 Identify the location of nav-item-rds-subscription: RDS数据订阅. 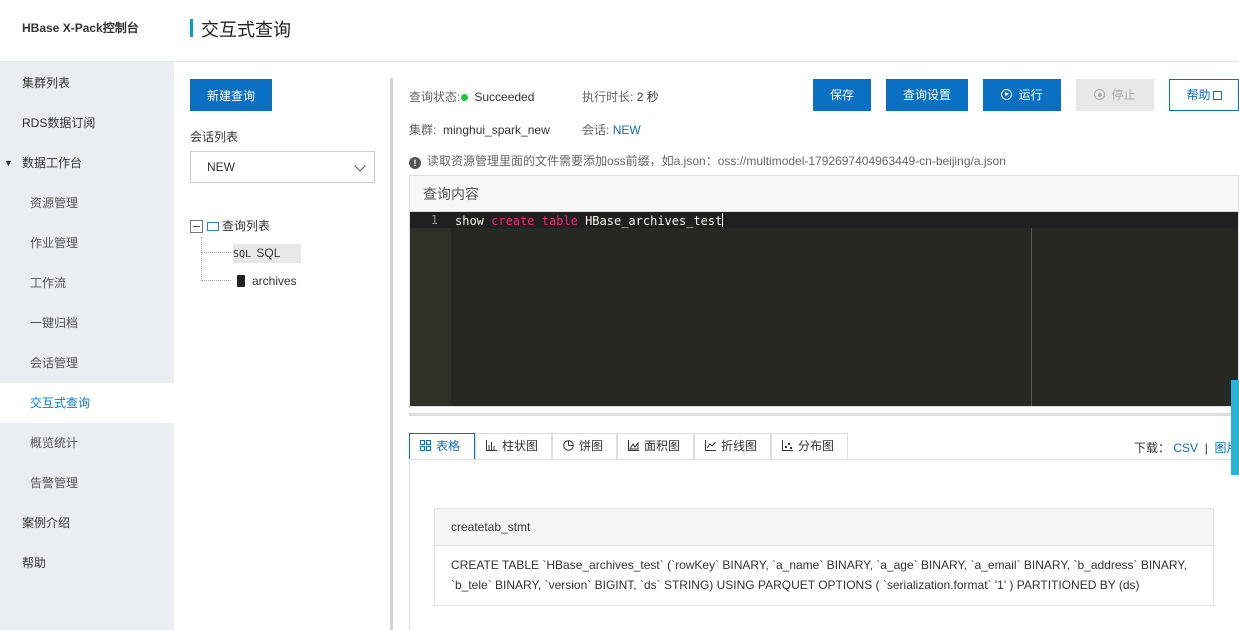
(87, 123).